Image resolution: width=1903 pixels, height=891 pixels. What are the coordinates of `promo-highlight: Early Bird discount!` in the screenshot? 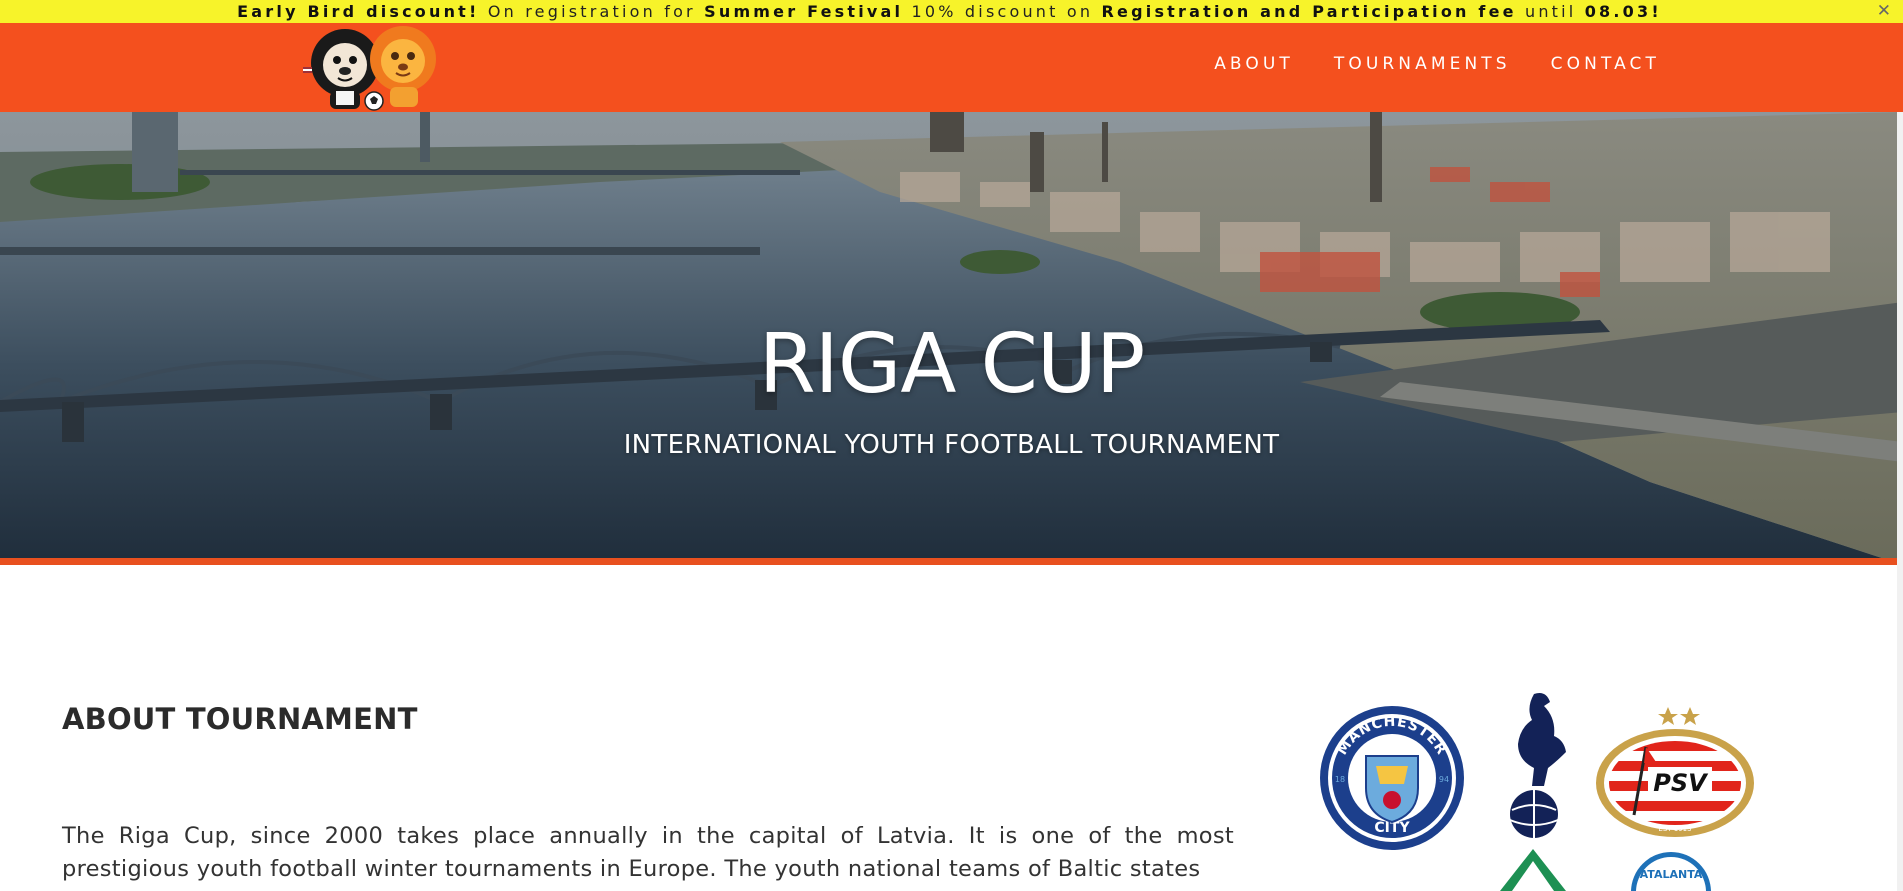 It's located at (358, 11).